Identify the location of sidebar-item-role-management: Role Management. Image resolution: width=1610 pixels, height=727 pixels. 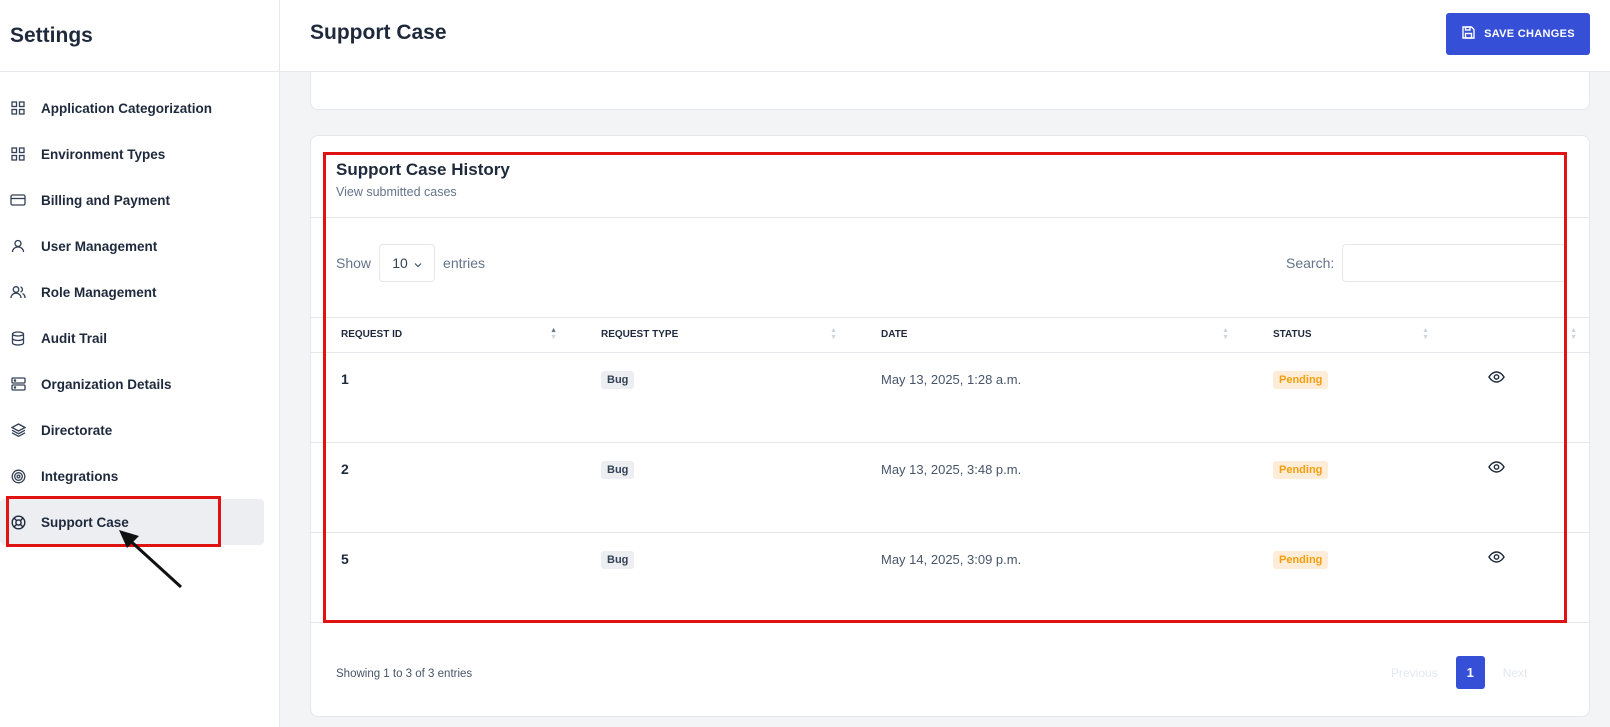
(131, 292).